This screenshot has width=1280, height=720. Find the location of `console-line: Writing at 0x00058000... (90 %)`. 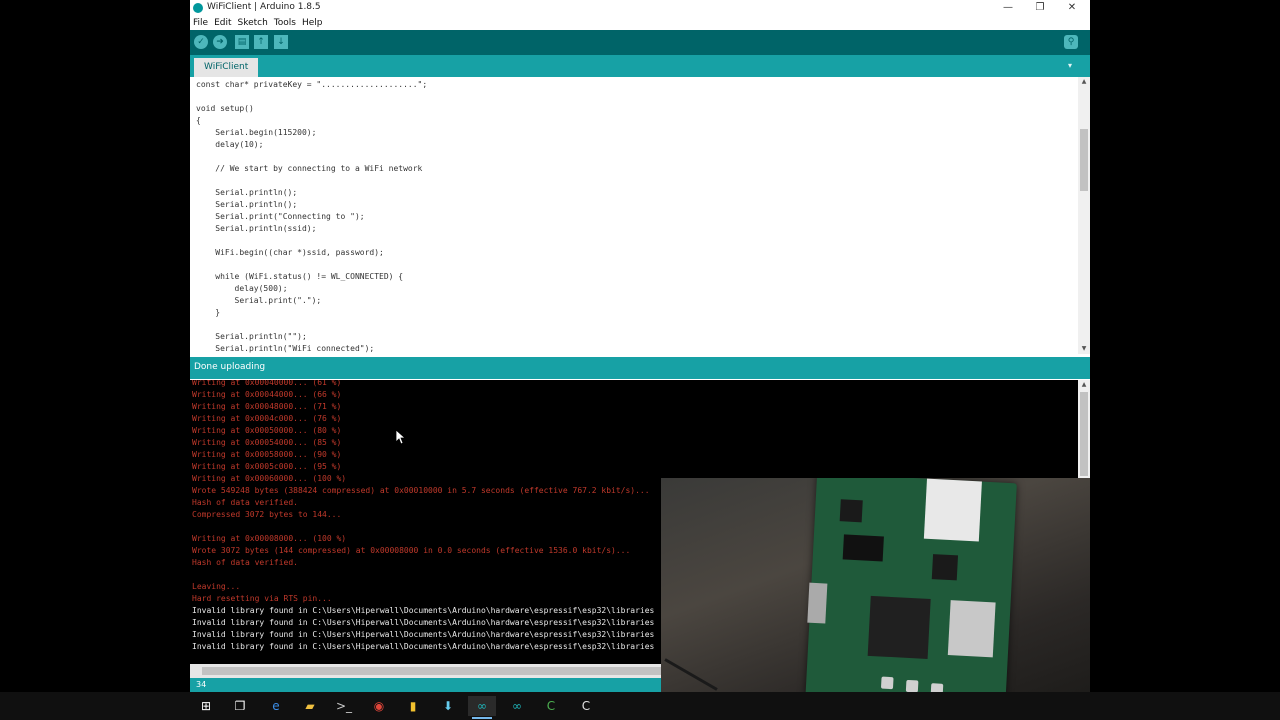

console-line: Writing at 0x00058000... (90 %) is located at coordinates (267, 454).